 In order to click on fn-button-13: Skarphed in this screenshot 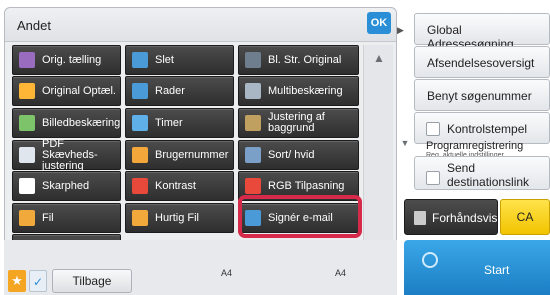, I will do `click(66, 186)`.